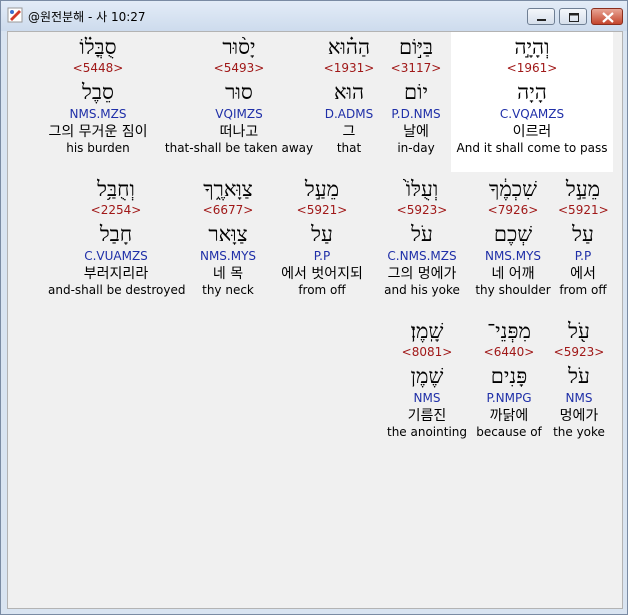  Describe the element at coordinates (532, 114) in the screenshot. I see `morphology-code: C.VQAMZS` at that location.